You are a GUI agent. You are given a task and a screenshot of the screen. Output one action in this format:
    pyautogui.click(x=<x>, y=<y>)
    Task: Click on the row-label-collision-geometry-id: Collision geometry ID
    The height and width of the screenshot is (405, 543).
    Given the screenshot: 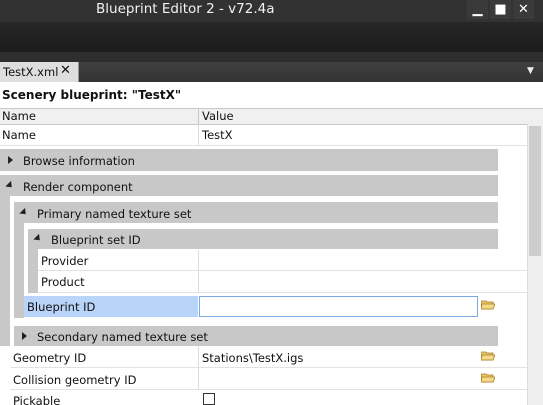 What is the action you would take?
    pyautogui.click(x=75, y=380)
    